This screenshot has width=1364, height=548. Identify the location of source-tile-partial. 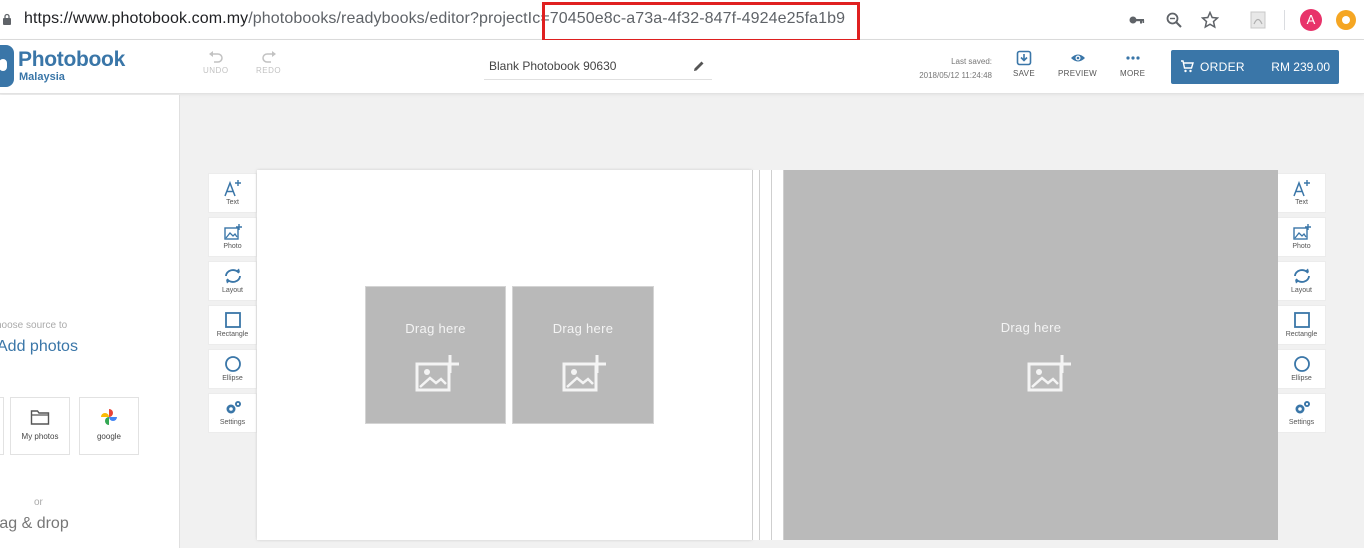
(2, 426).